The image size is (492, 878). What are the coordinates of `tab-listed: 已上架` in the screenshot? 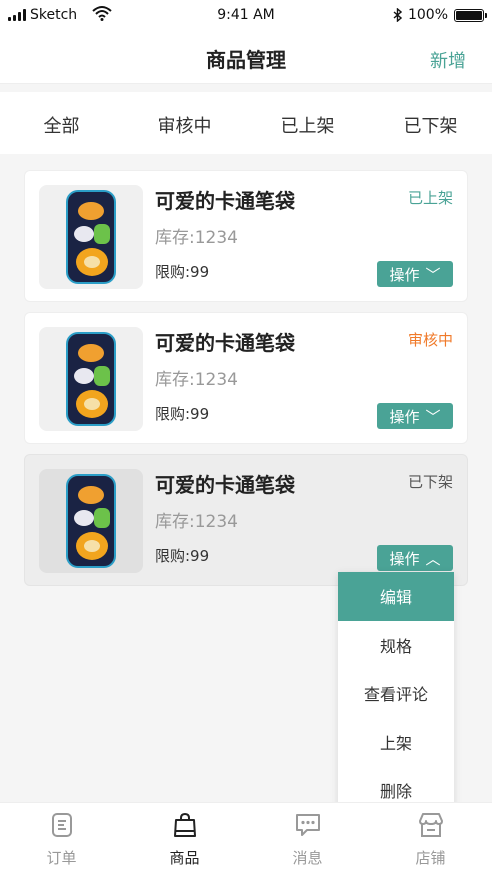 It's located at (307, 123).